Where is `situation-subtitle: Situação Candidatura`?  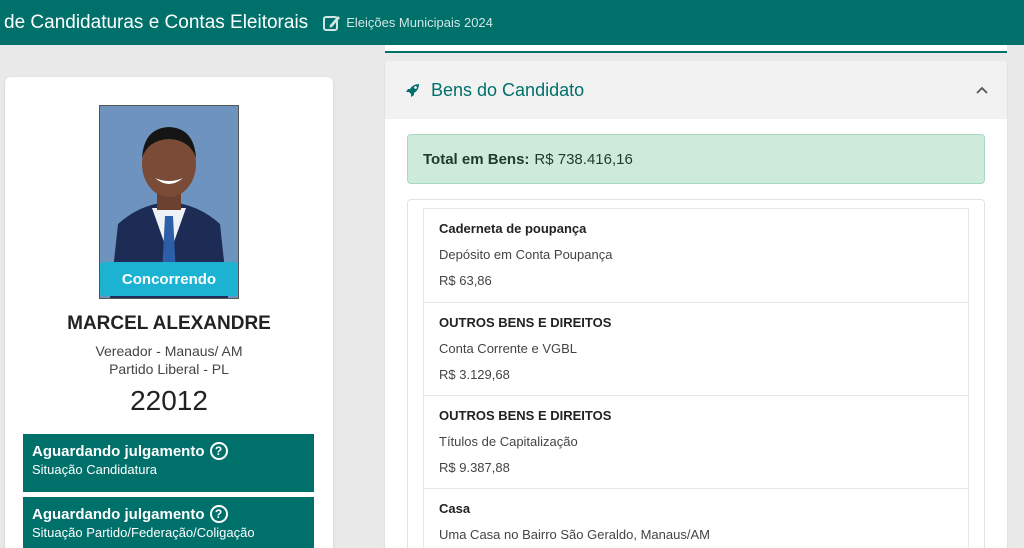 situation-subtitle: Situação Candidatura is located at coordinates (95, 469).